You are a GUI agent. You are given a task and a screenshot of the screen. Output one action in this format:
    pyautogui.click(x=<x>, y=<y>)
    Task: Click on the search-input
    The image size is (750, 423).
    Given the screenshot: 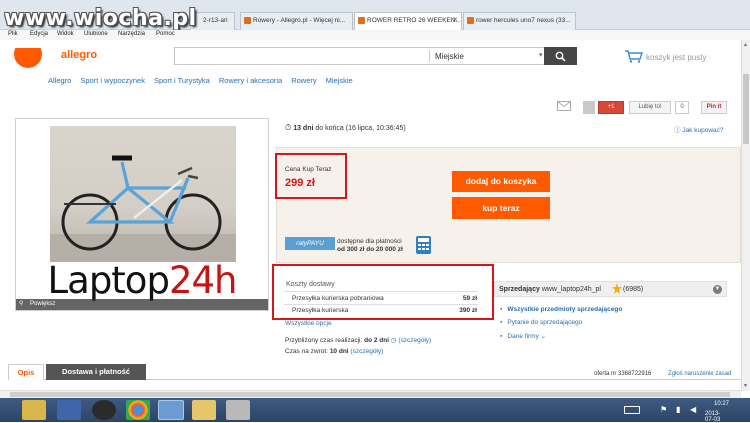 What is the action you would take?
    pyautogui.click(x=301, y=56)
    